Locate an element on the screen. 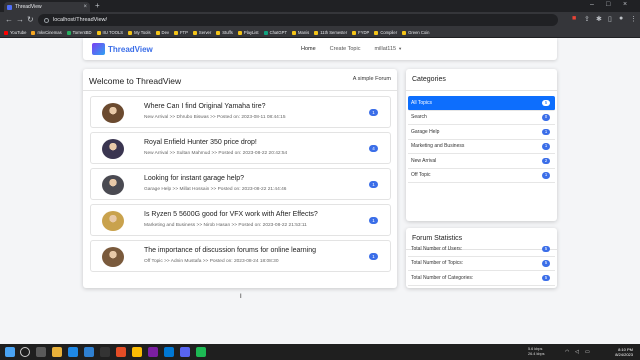 The width and height of the screenshot is (640, 360). url-input: localhost/ThreadView/ is located at coordinates (298, 20).